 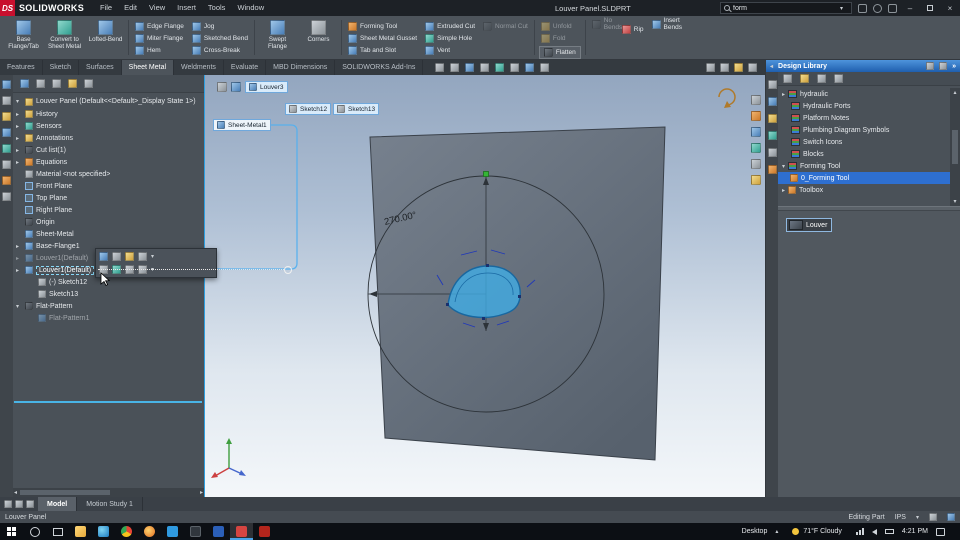 I want to click on menu-insert: Insert, so click(x=186, y=8).